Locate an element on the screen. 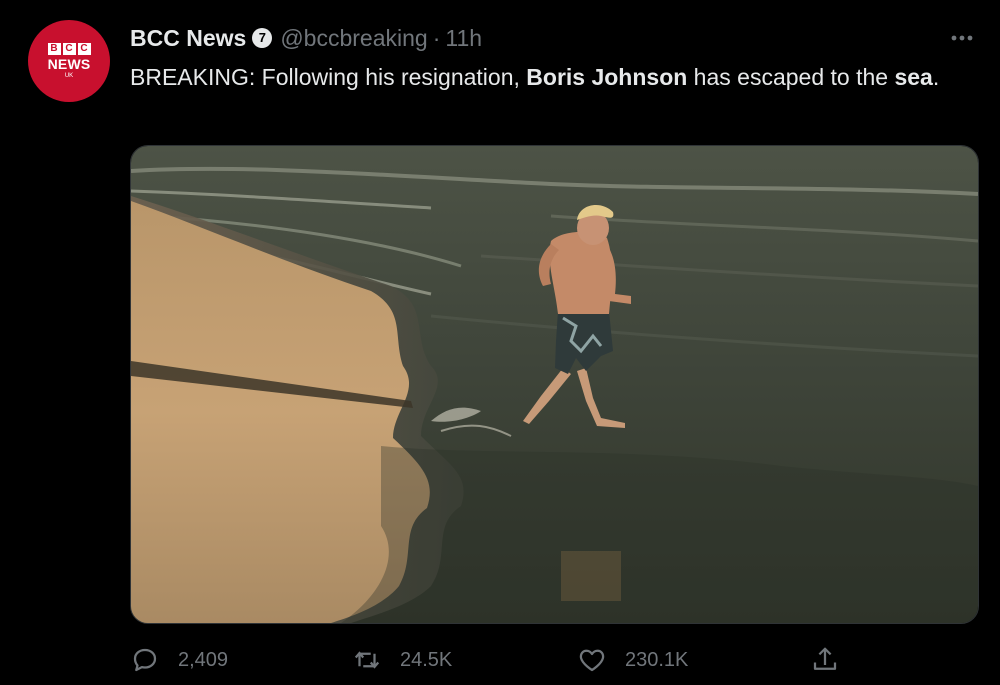  avatar-logo-uk: UK is located at coordinates (69, 75).